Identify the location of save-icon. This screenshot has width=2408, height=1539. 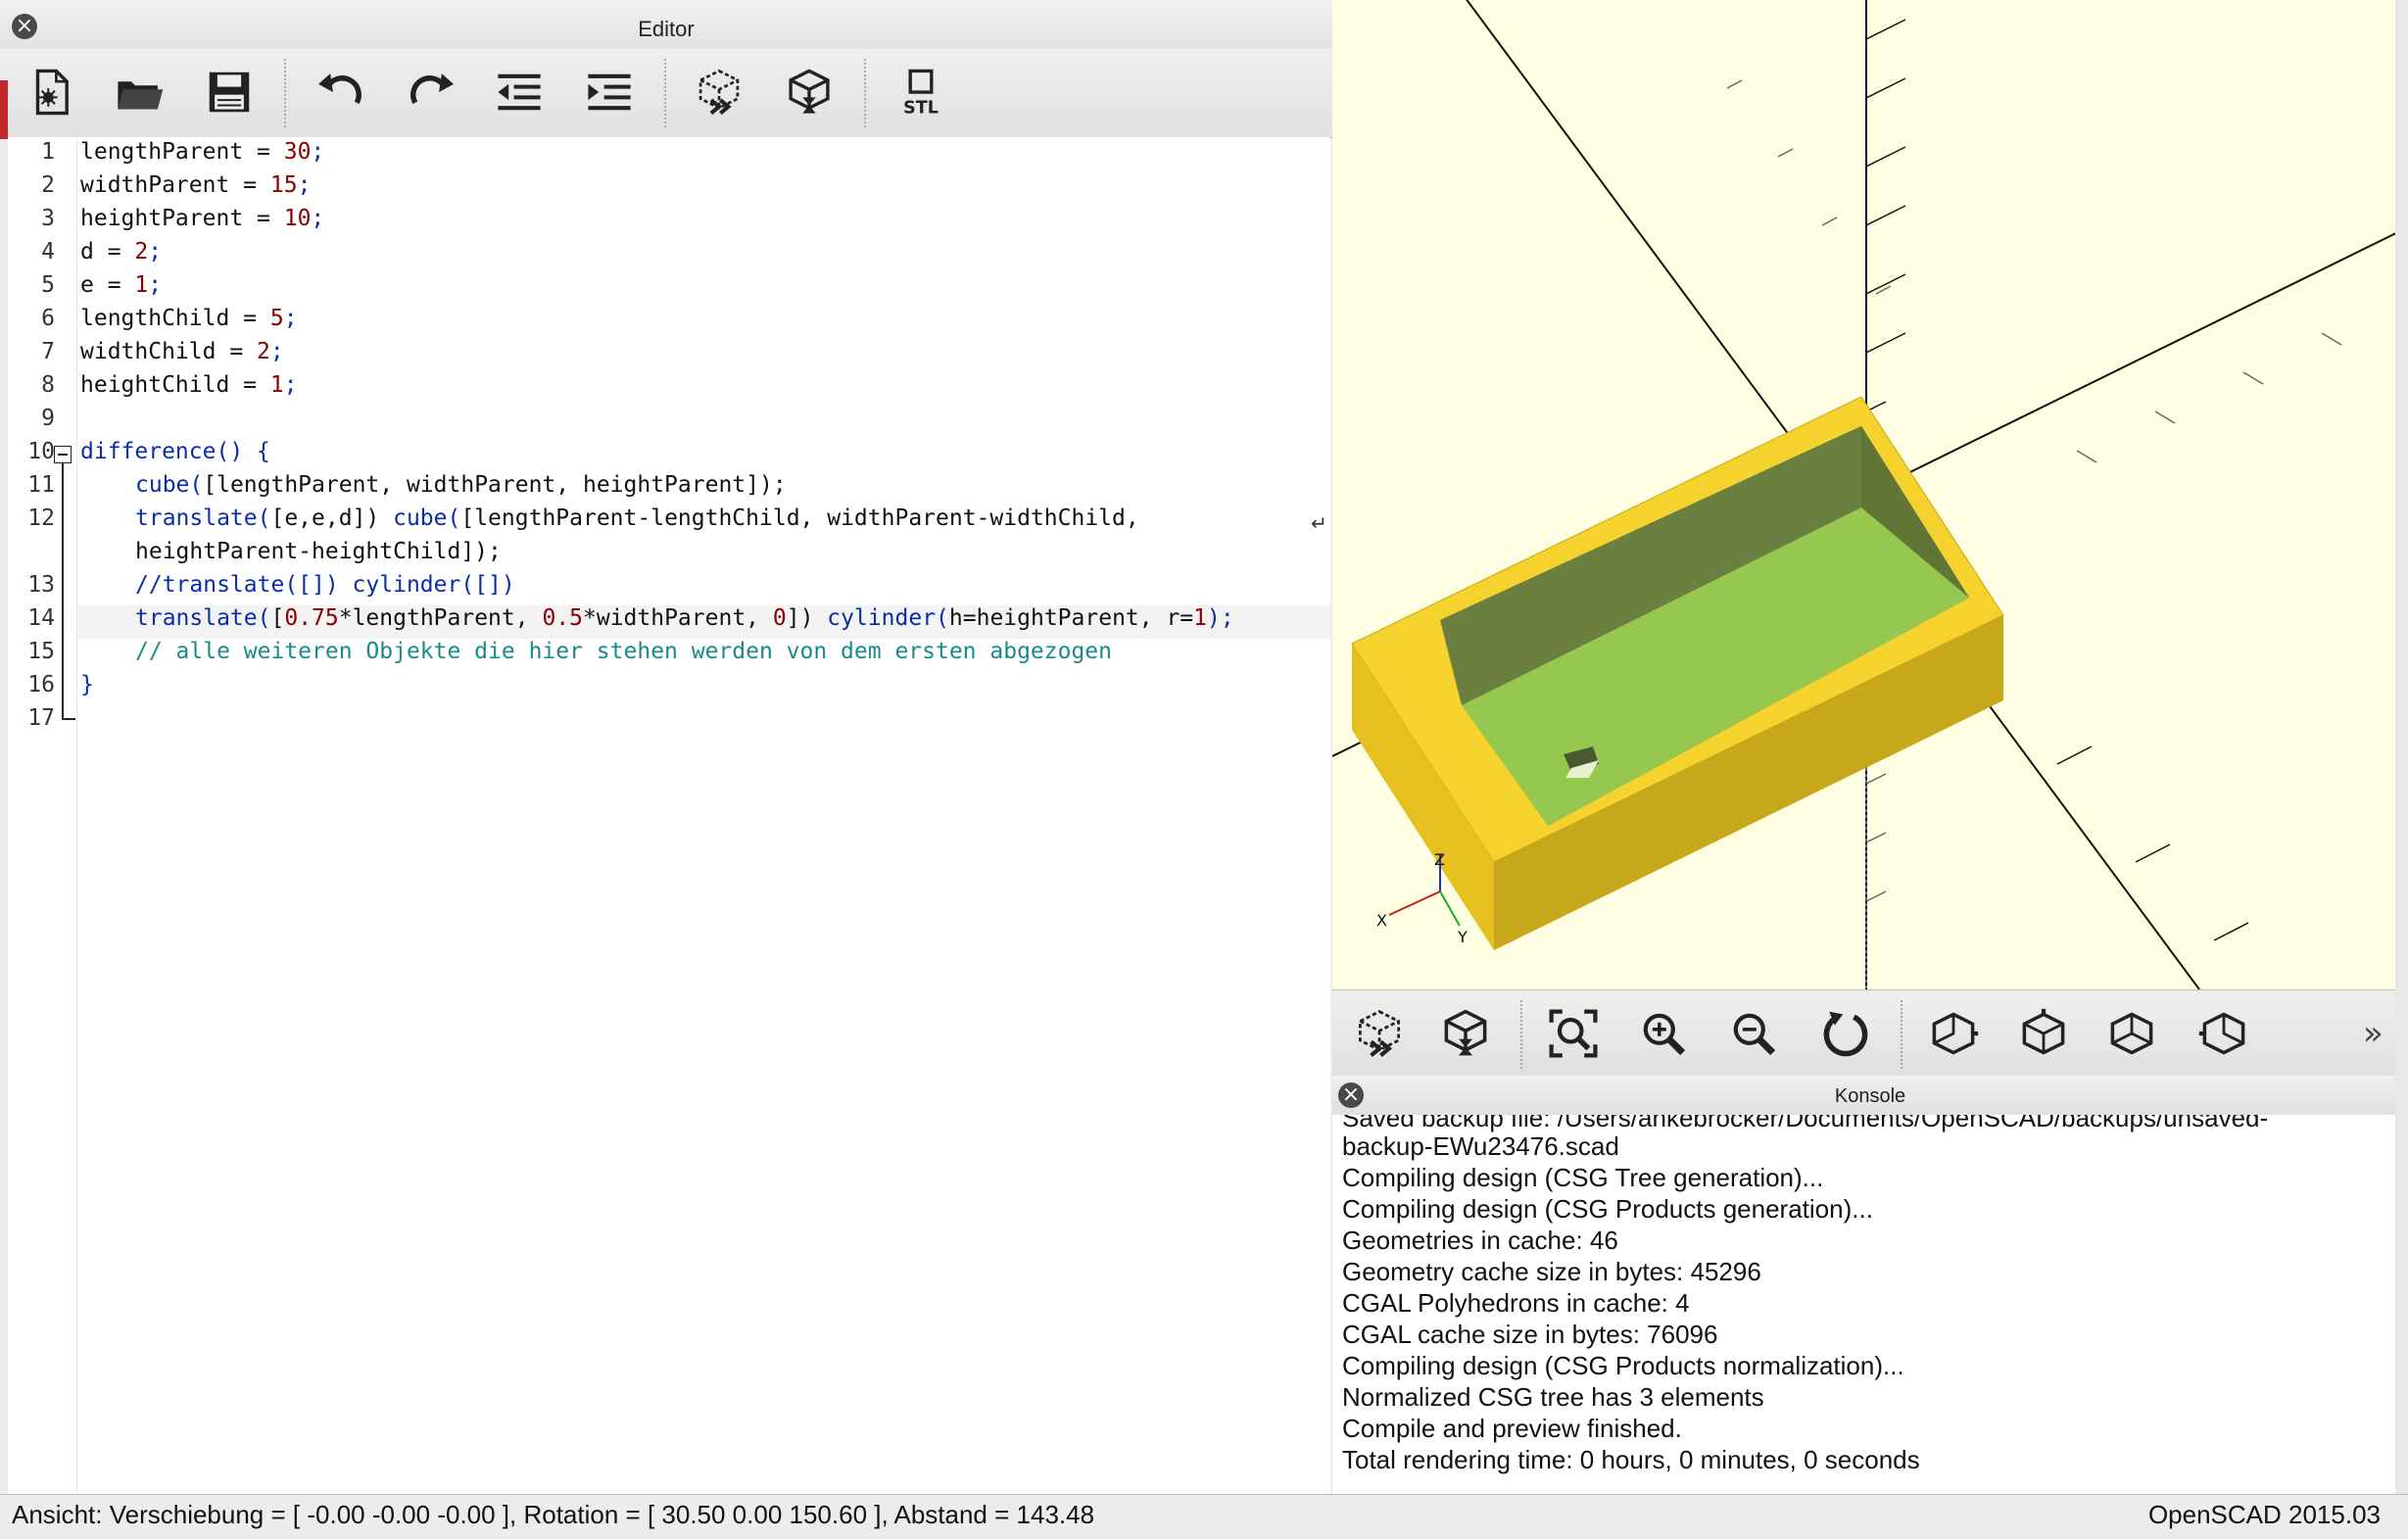
(229, 92).